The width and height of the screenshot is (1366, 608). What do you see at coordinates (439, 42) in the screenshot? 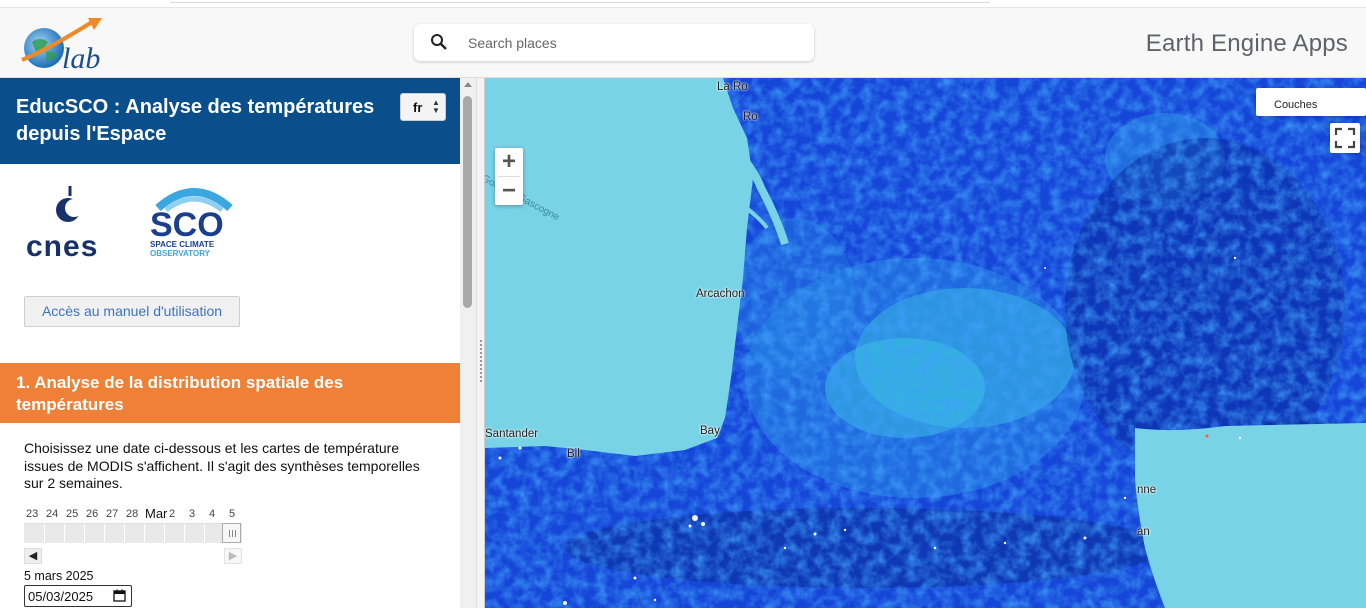
I see `search-icon` at bounding box center [439, 42].